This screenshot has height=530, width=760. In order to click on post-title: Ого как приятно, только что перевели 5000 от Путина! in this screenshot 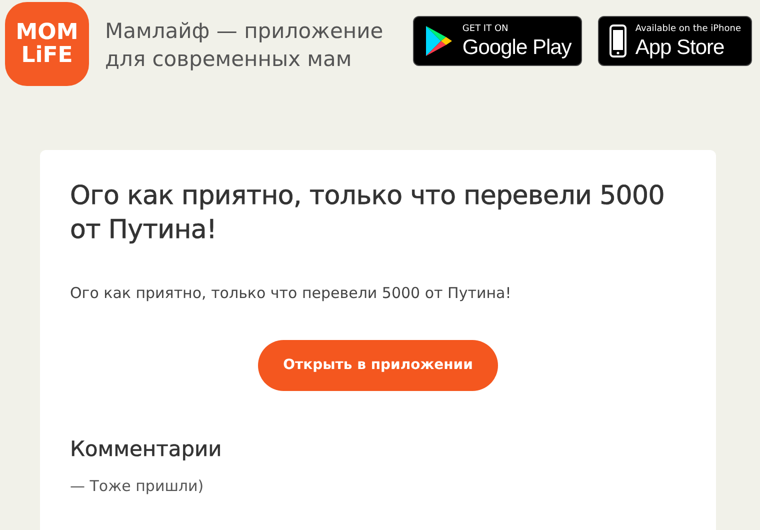, I will do `click(368, 213)`.